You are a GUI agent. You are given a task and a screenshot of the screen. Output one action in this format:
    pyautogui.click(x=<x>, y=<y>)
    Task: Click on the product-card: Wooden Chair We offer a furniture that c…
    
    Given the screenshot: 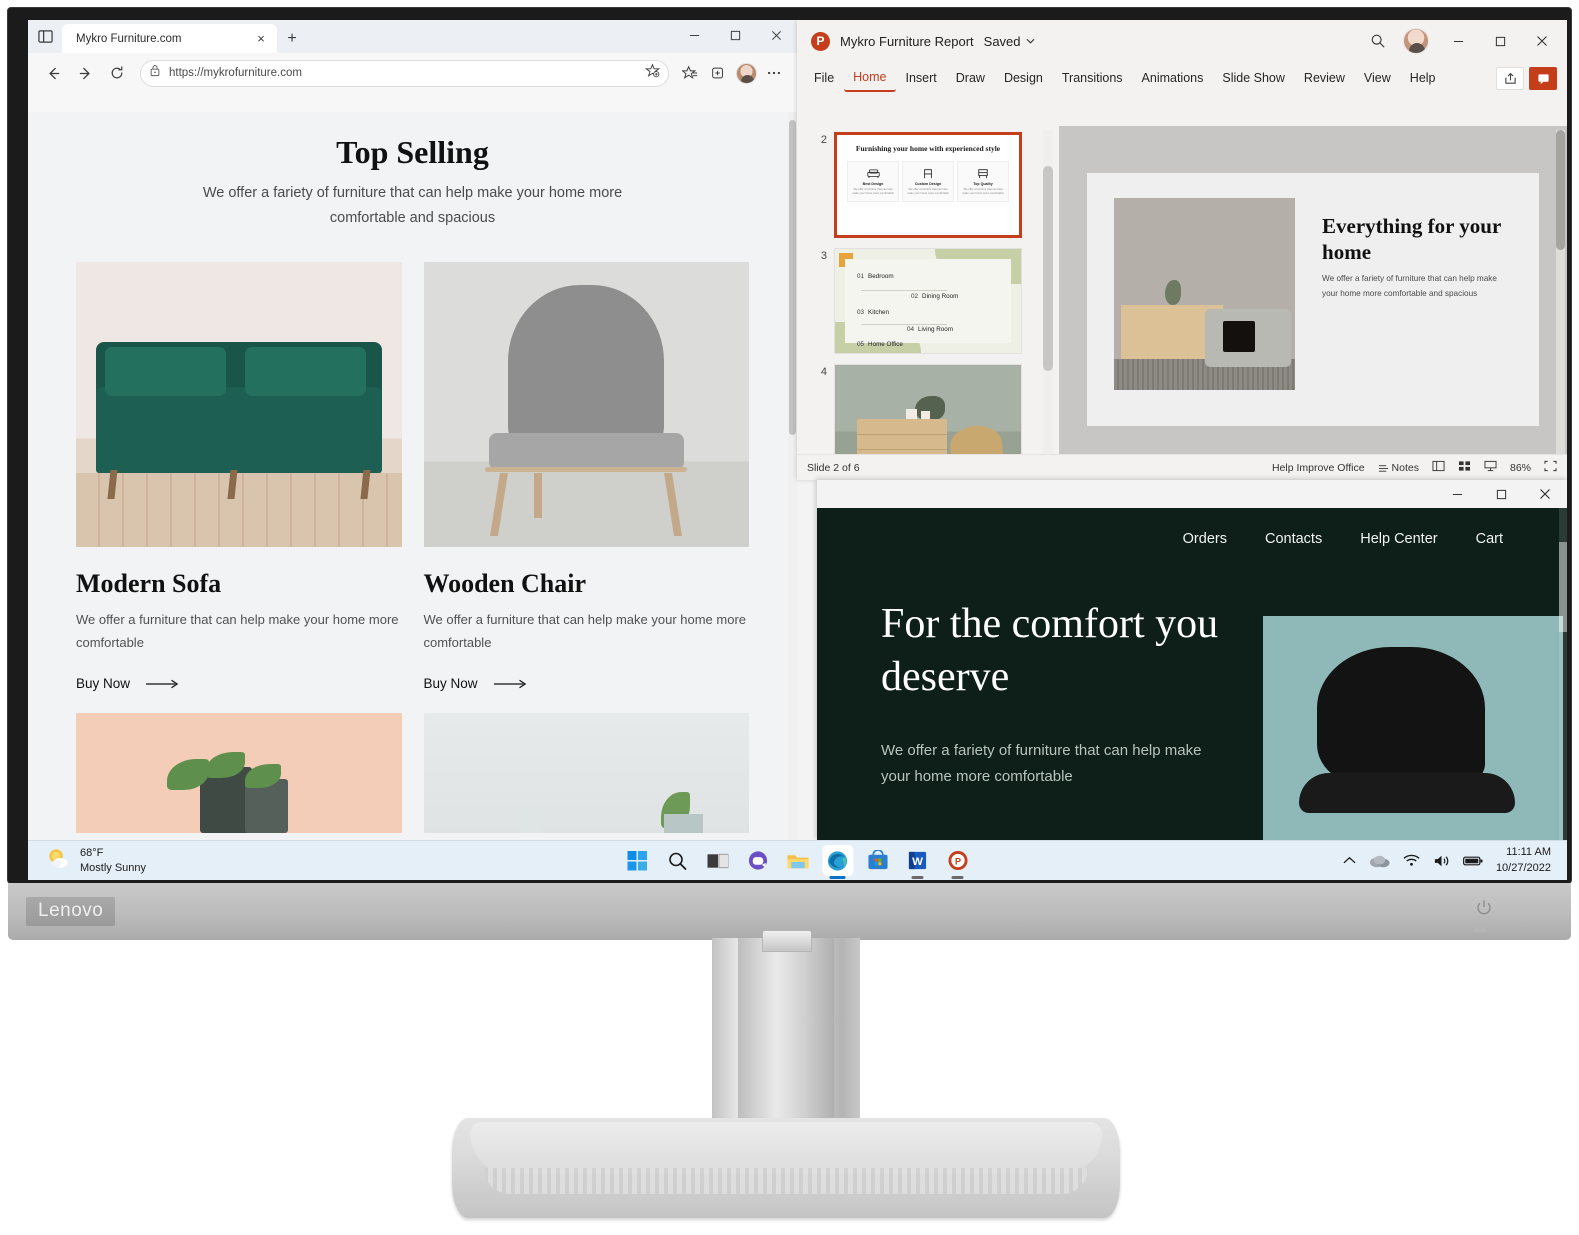 What is the action you would take?
    pyautogui.click(x=586, y=476)
    